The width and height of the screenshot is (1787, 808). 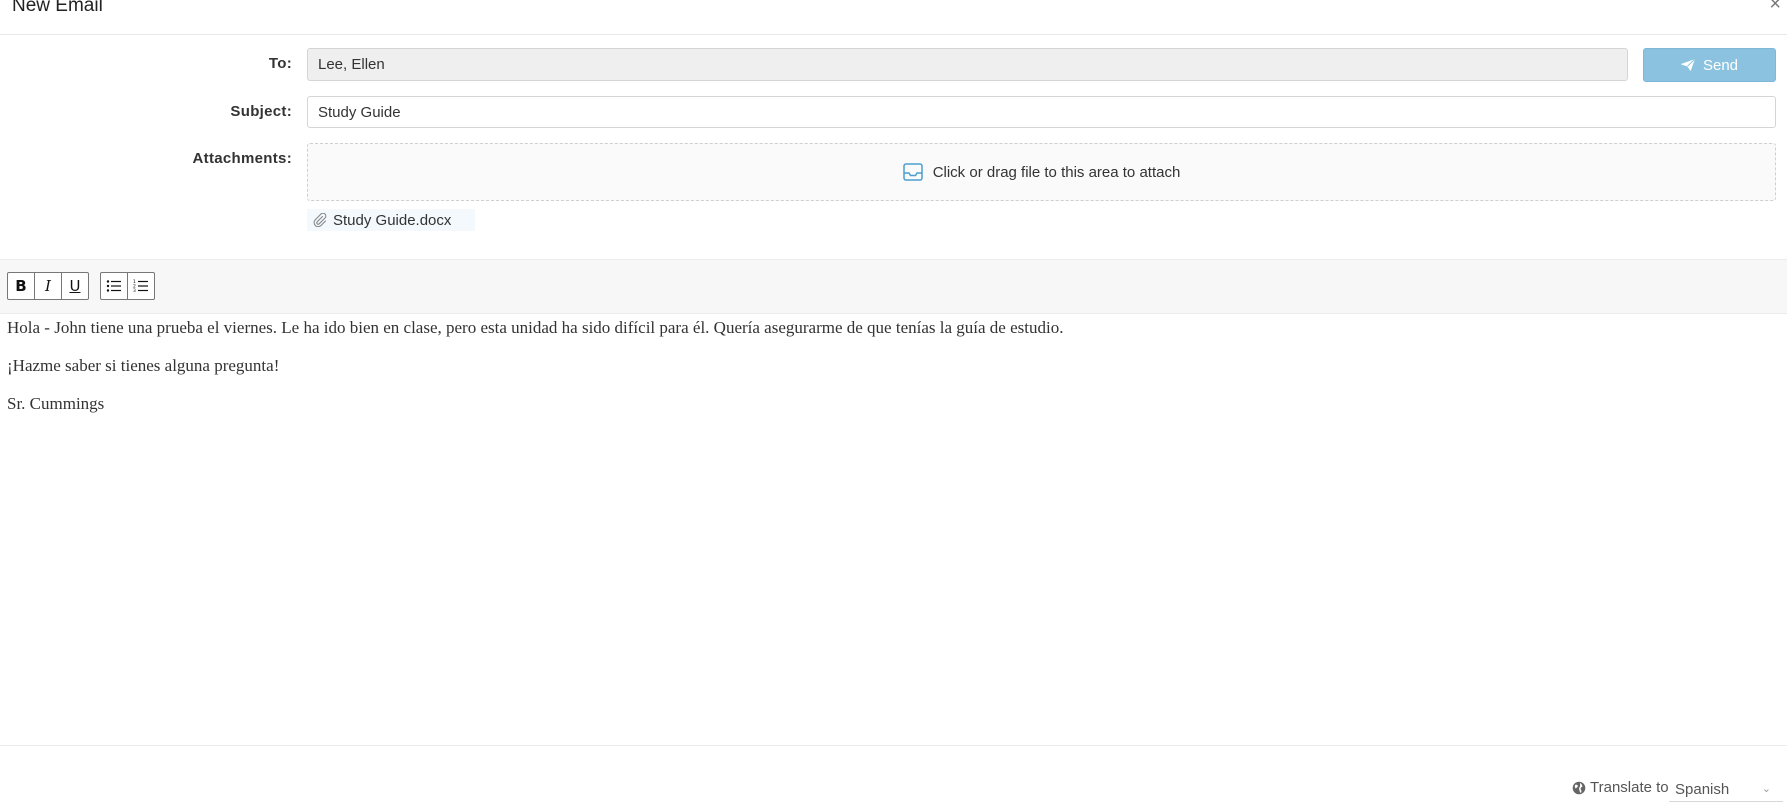 I want to click on numbered-list-icon: 1 2 3, so click(x=140, y=286).